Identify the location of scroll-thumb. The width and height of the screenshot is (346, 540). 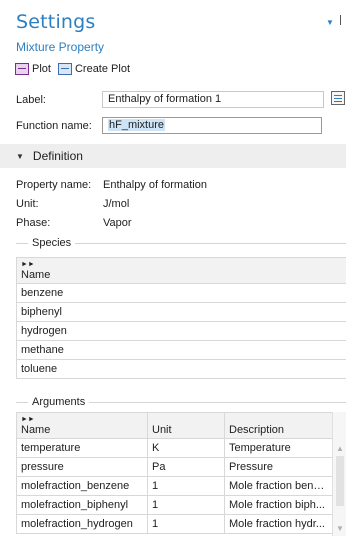
(340, 481).